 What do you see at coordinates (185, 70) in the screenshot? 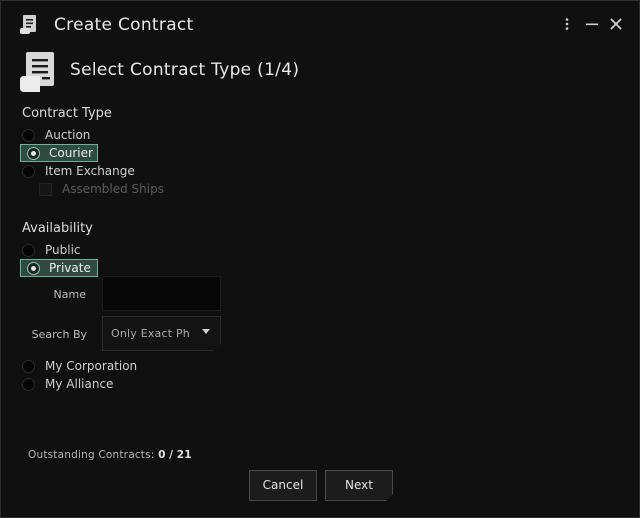
I see `page-title: Select Contract Type (1/4)` at bounding box center [185, 70].